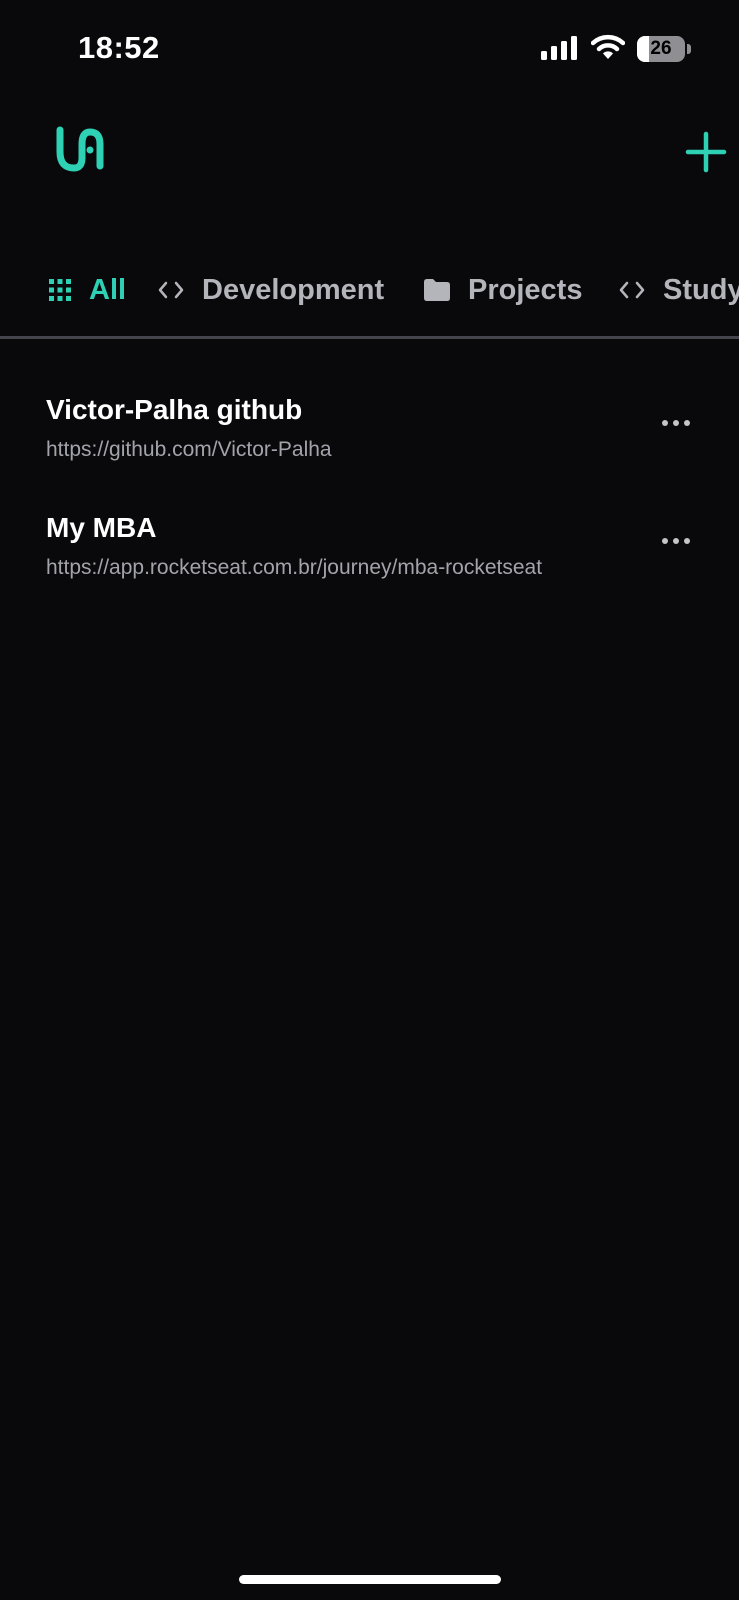 Image resolution: width=739 pixels, height=1600 pixels. Describe the element at coordinates (101, 527) in the screenshot. I see `link-name: My MBA` at that location.